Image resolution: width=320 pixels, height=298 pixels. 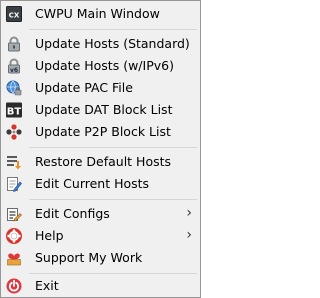 I want to click on menu-item-update-hosts-standard: Update Hosts (Standard), so click(x=100, y=44).